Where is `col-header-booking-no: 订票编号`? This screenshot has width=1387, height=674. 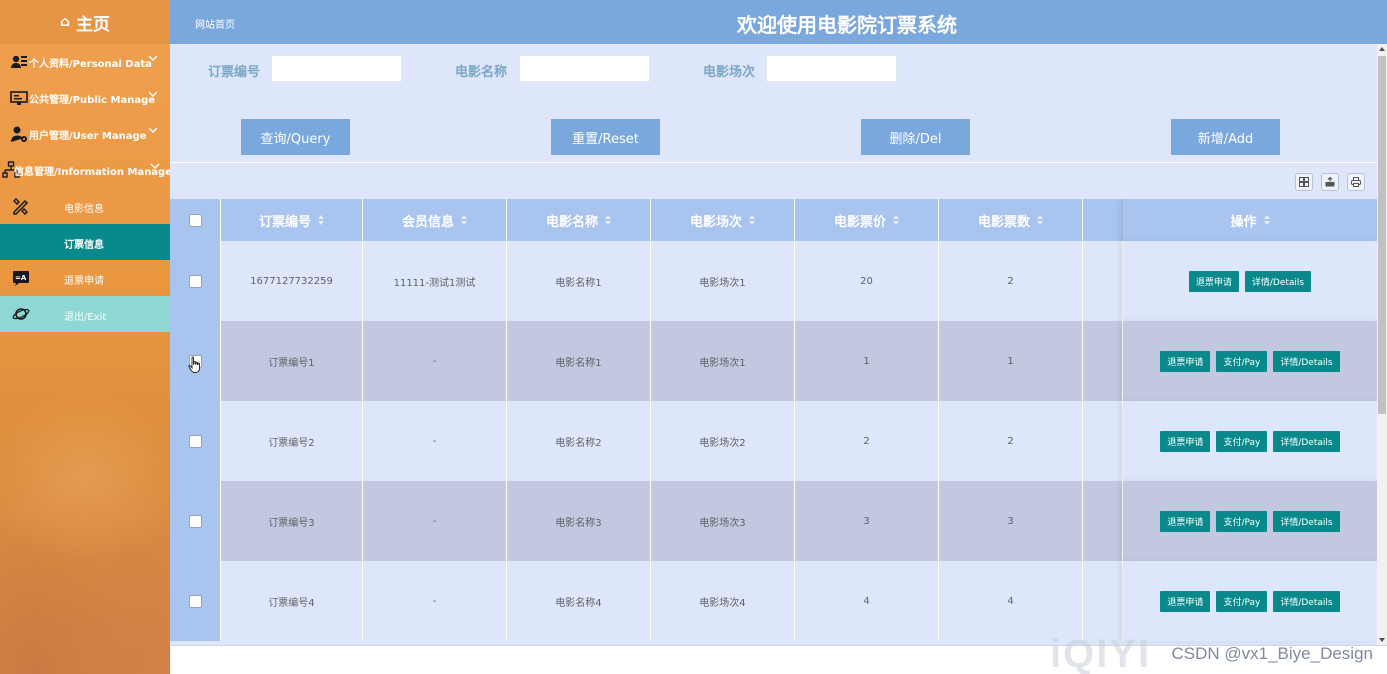
col-header-booking-no: 订票编号 is located at coordinates (292, 220).